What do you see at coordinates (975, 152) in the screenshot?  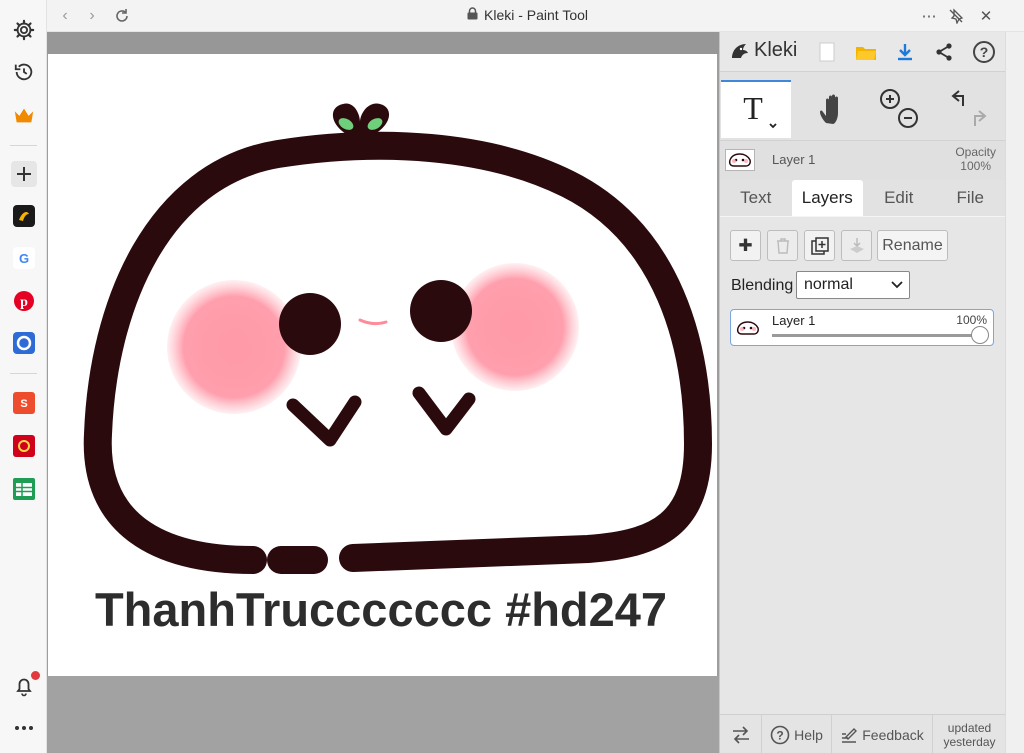 I see `opacity-label: Opacity` at bounding box center [975, 152].